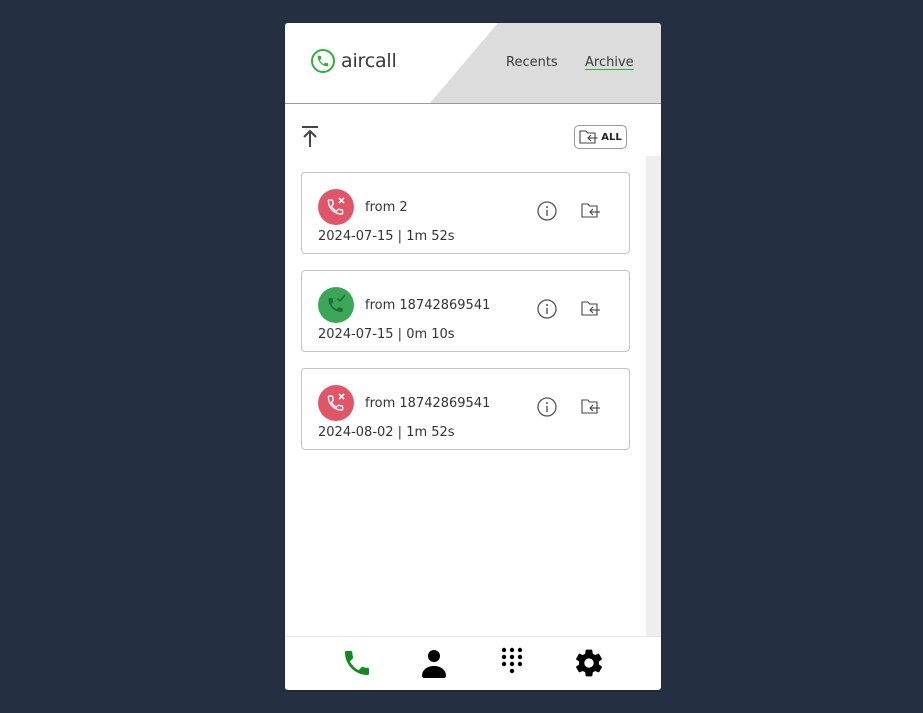 The image size is (923, 713). I want to click on call-date-duration: 2024-08-02 | 1m 52s, so click(386, 432).